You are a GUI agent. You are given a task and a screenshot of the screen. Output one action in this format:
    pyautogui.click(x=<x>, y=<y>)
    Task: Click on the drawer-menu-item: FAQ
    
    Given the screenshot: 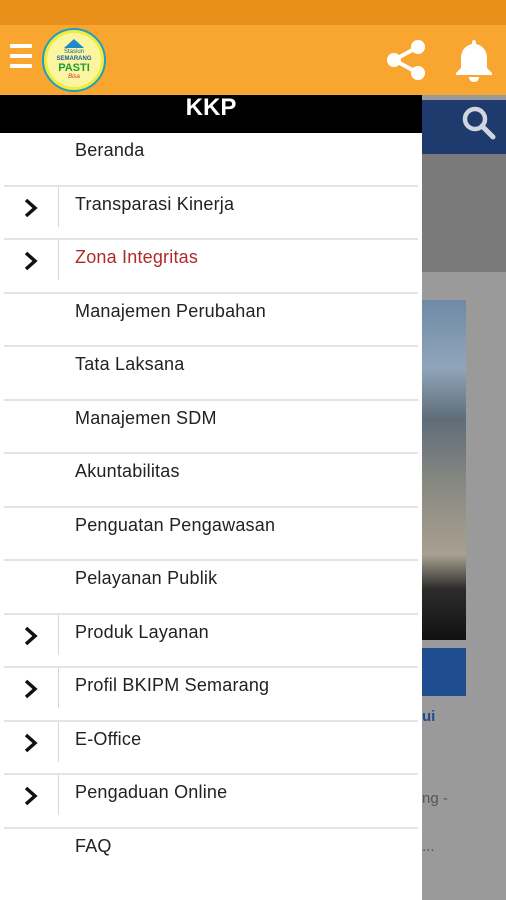 What is the action you would take?
    pyautogui.click(x=211, y=856)
    